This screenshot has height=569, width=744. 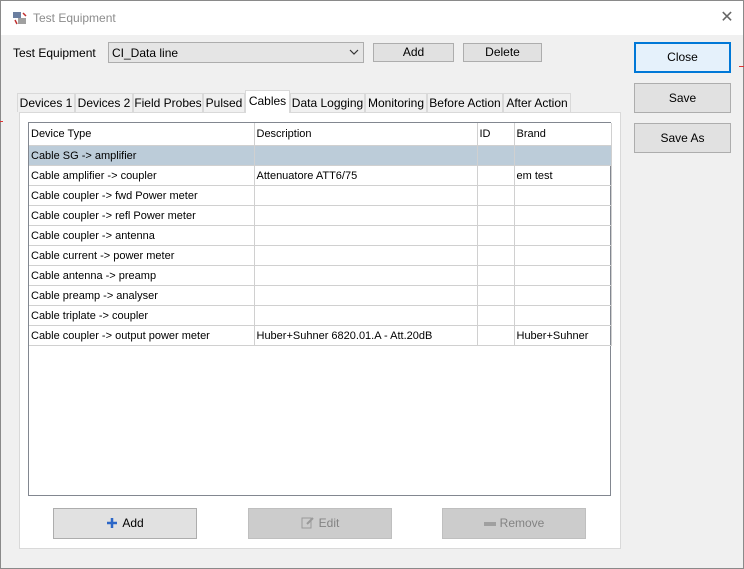 I want to click on tab-devices-2: Devices 2, so click(x=104, y=102).